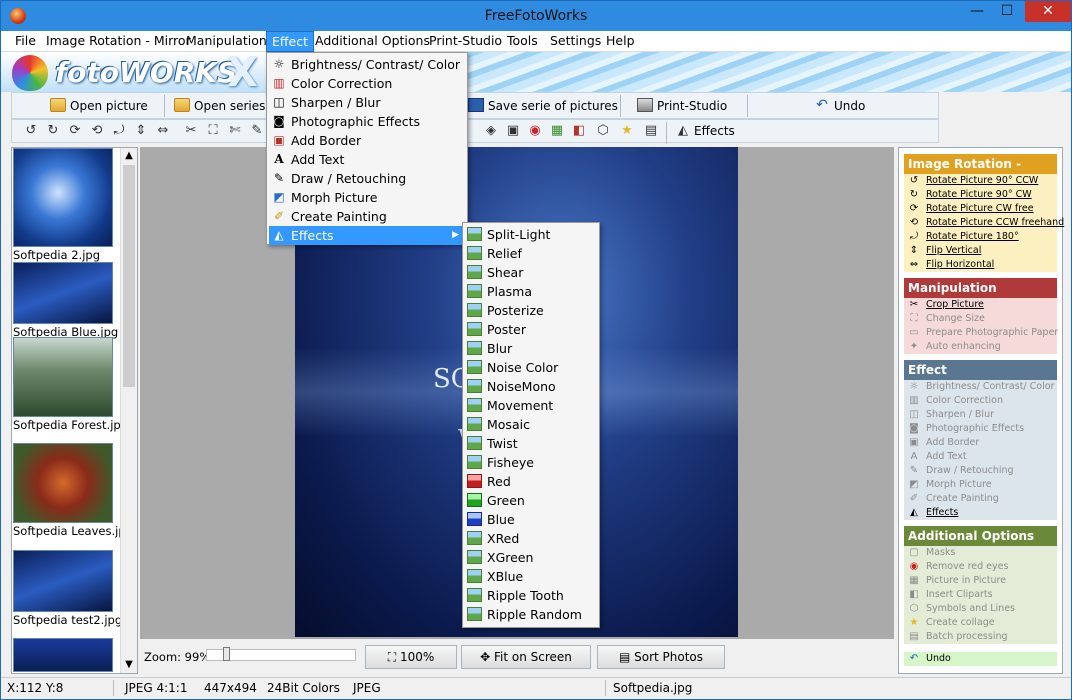 The image size is (1072, 700). I want to click on crop-icon: ✂, so click(191, 131).